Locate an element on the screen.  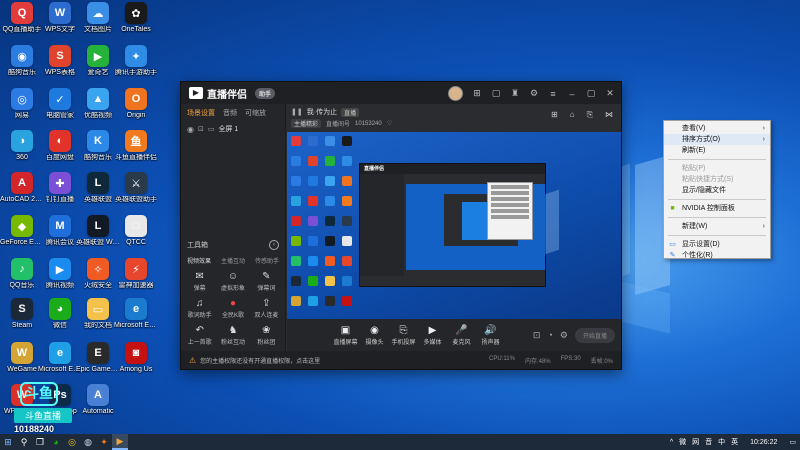
chrome-icon: ◎ is located at coordinates (72, 442).